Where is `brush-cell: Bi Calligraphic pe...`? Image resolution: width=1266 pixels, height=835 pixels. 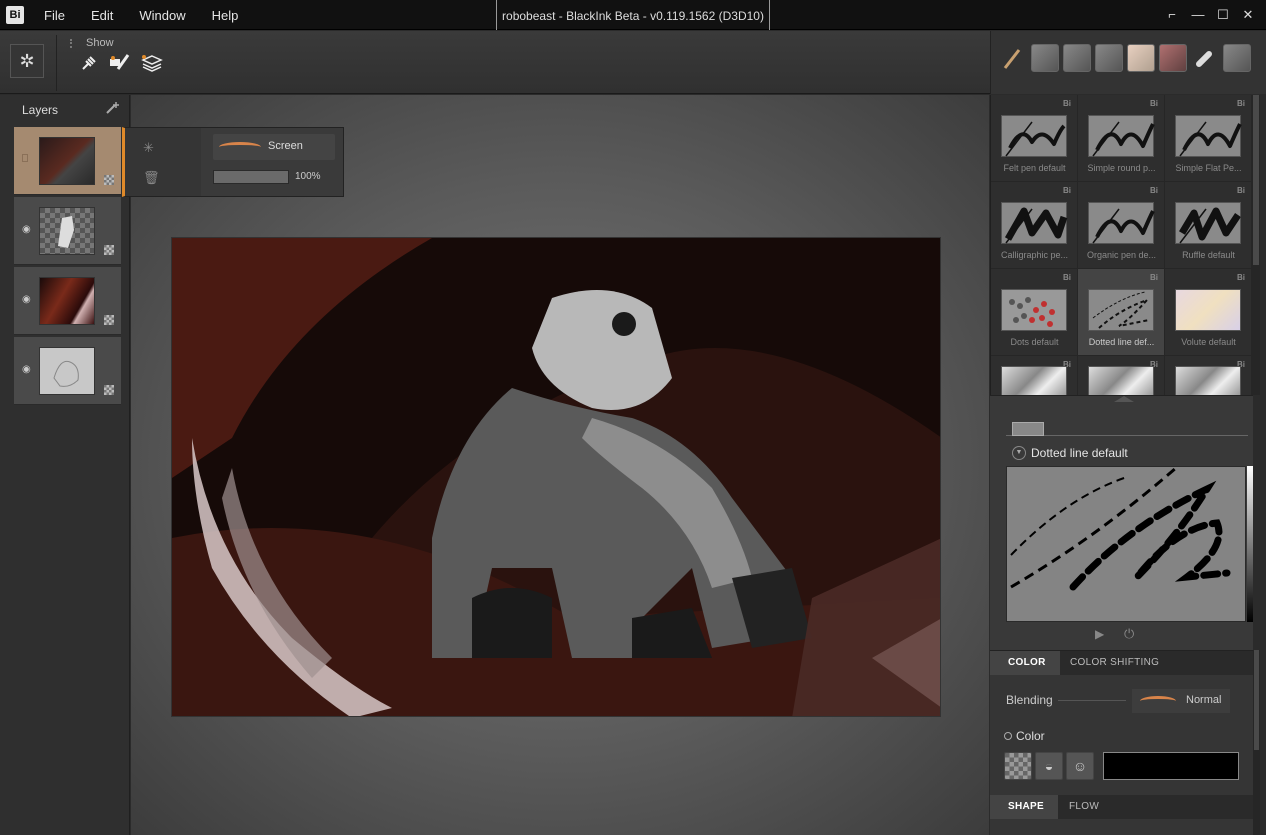
brush-cell: Bi Calligraphic pe... is located at coordinates (1034, 225).